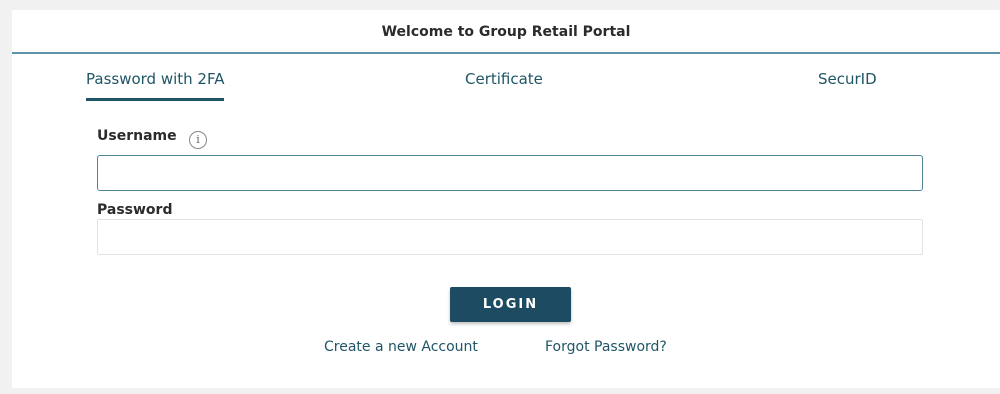 Image resolution: width=1000 pixels, height=394 pixels. What do you see at coordinates (510, 237) in the screenshot?
I see `password-input` at bounding box center [510, 237].